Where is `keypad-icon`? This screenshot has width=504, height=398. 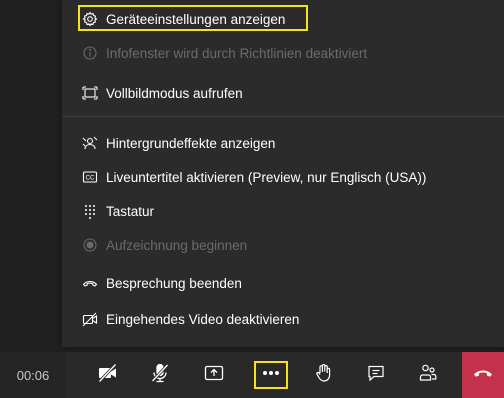 keypad-icon is located at coordinates (90, 211).